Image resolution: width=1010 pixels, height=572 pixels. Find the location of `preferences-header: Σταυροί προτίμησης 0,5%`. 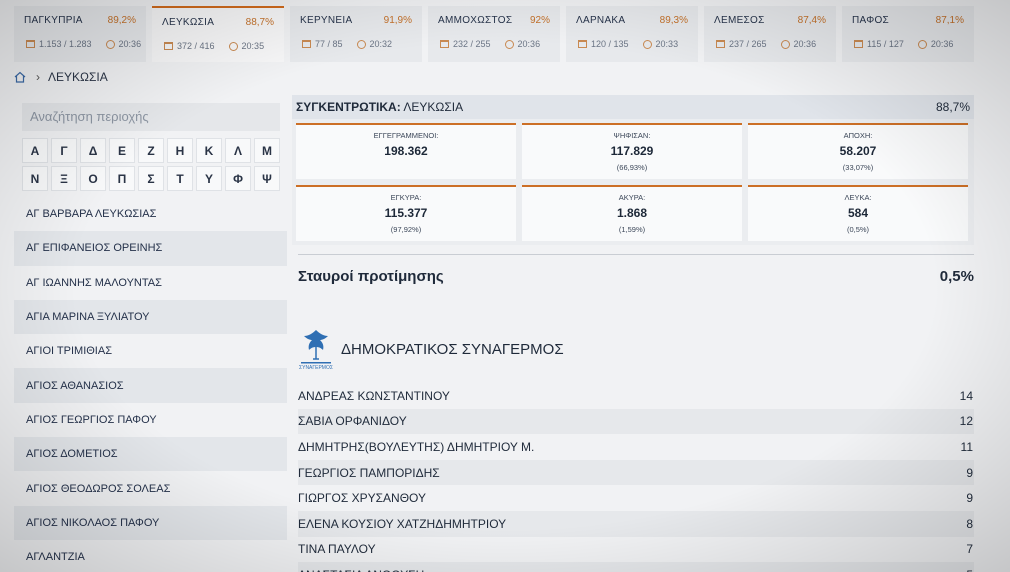

preferences-header: Σταυροί προτίμησης 0,5% is located at coordinates (636, 276).